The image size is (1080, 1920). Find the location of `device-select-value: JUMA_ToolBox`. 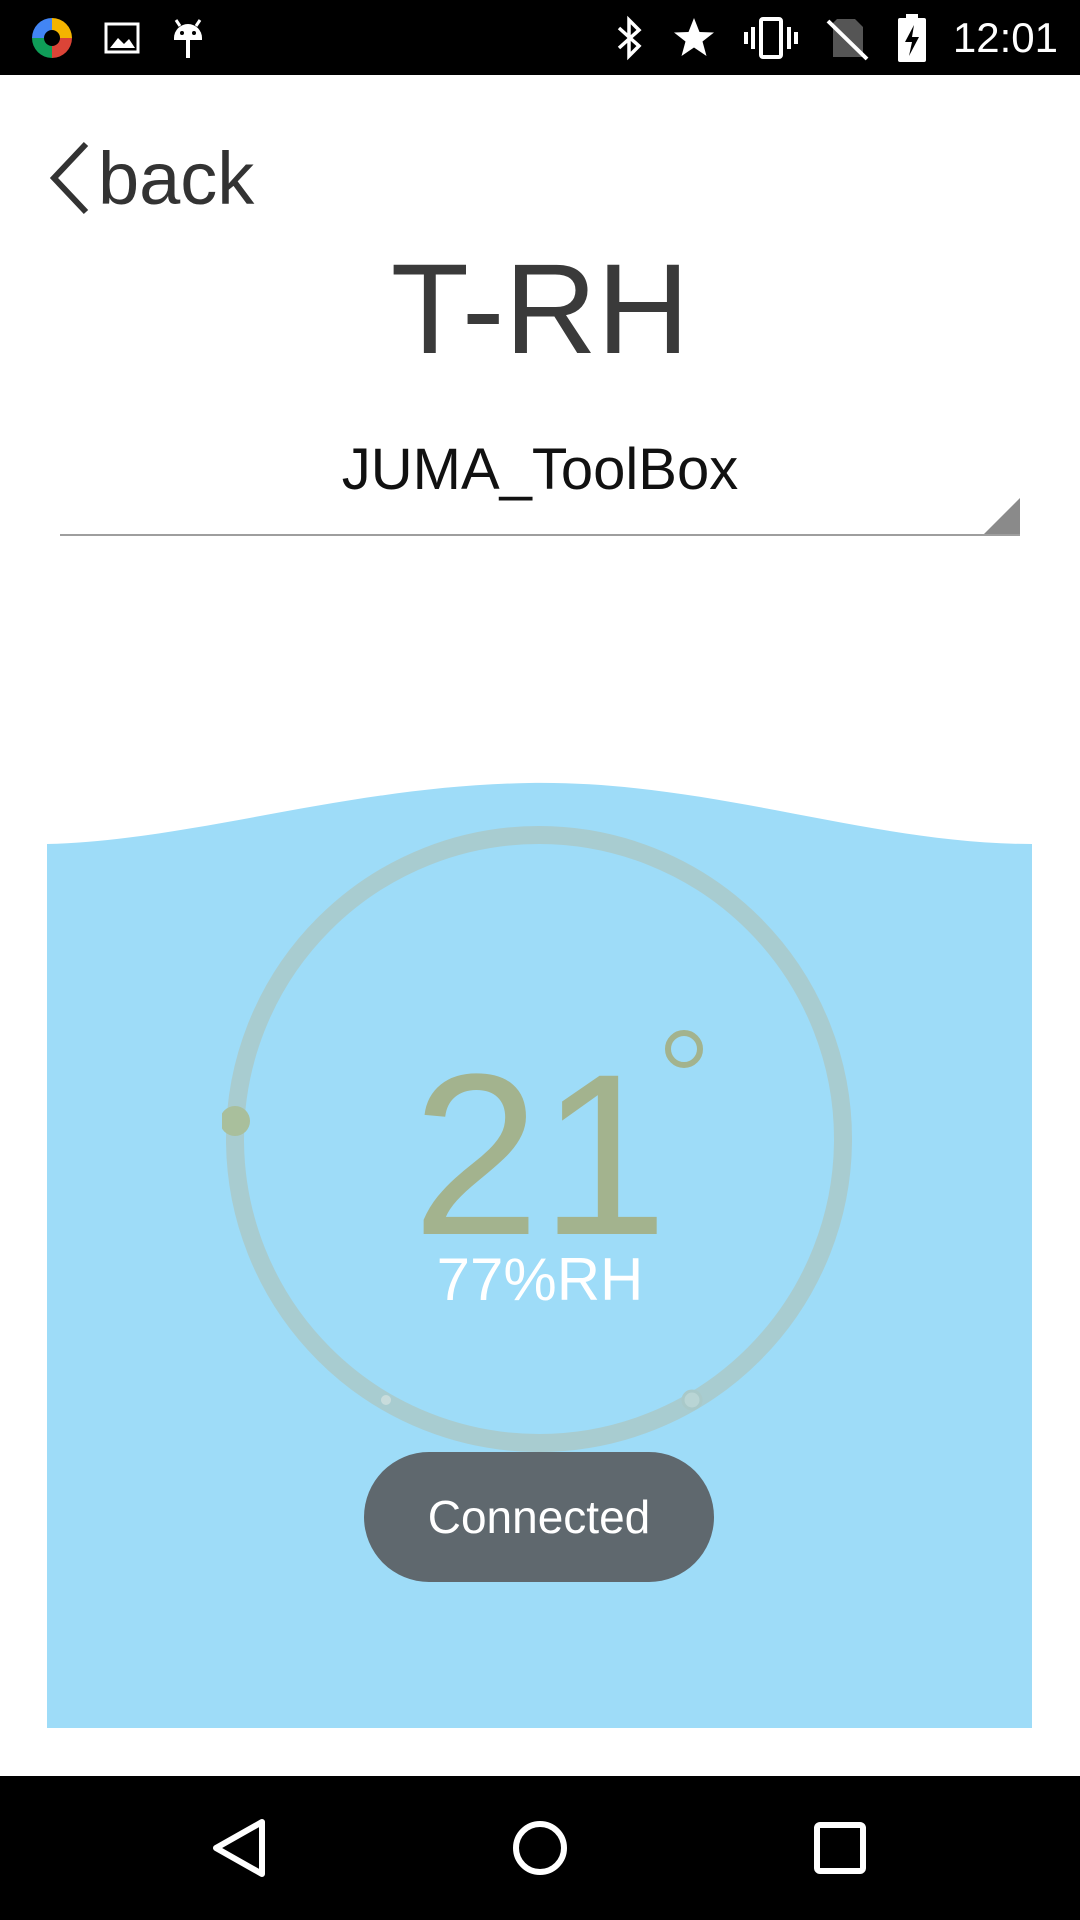

device-select-value: JUMA_ToolBox is located at coordinates (540, 469).